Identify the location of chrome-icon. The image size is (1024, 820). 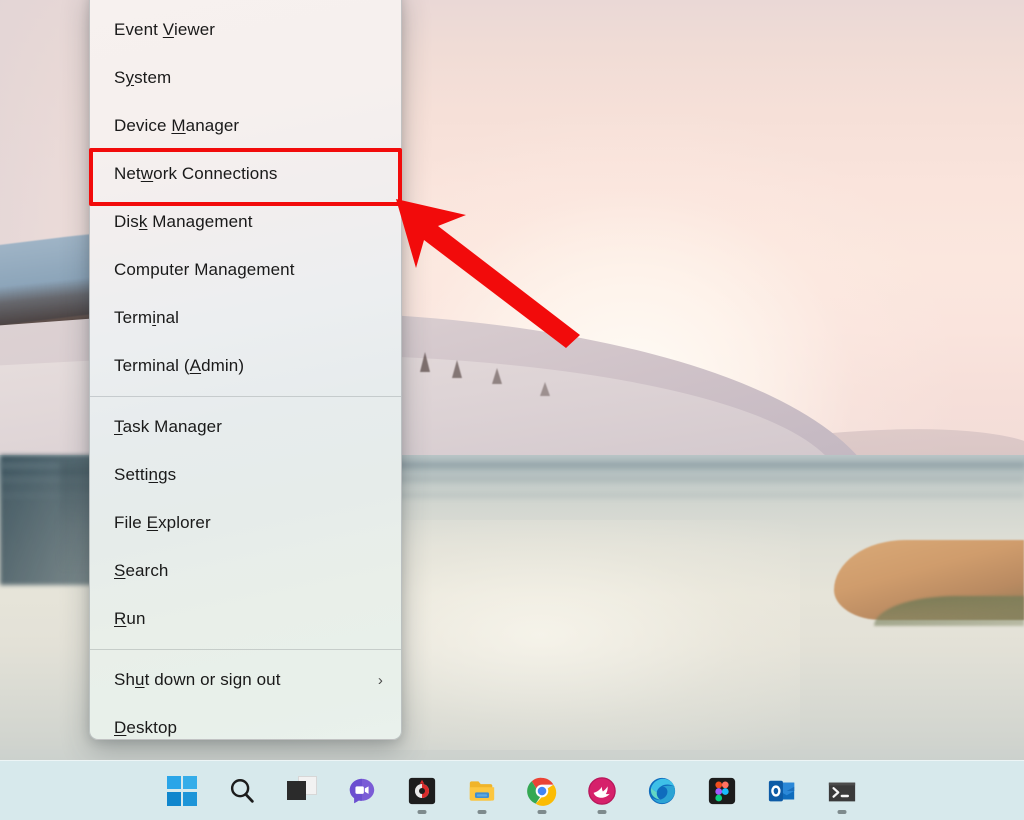
(542, 791).